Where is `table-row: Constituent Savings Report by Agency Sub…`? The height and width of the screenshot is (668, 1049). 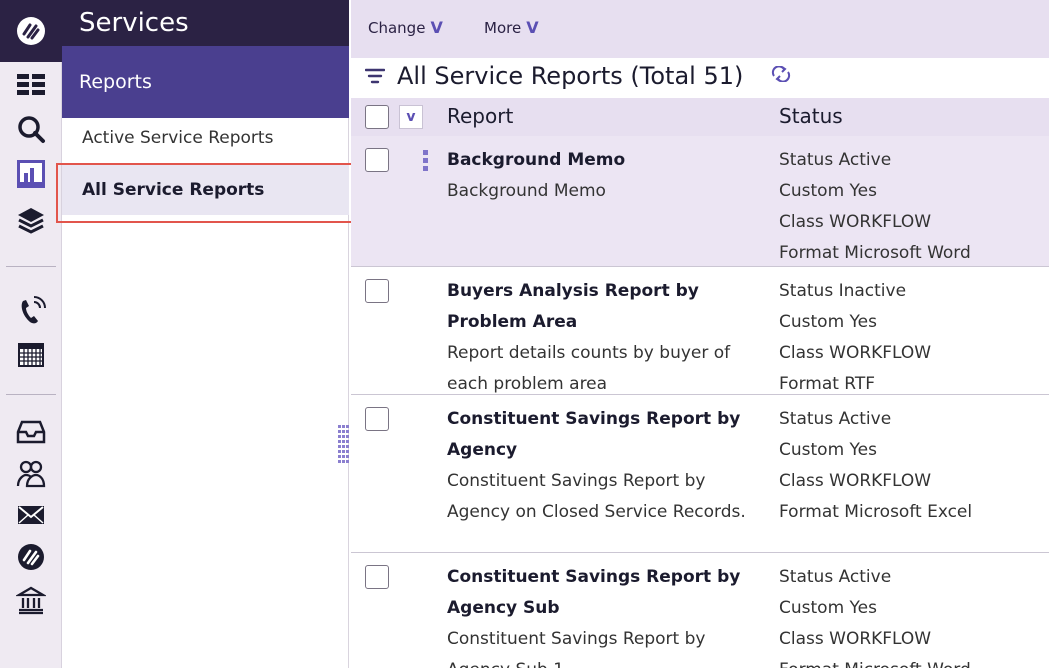 table-row: Constituent Savings Report by Agency Sub… is located at coordinates (700, 610).